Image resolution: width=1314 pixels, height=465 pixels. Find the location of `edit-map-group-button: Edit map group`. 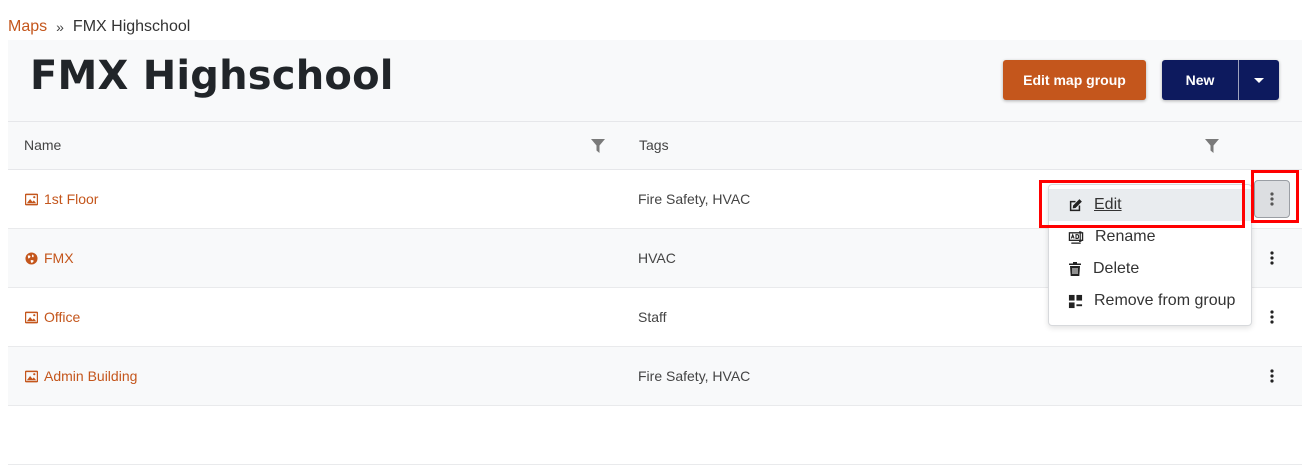

edit-map-group-button: Edit map group is located at coordinates (1074, 80).